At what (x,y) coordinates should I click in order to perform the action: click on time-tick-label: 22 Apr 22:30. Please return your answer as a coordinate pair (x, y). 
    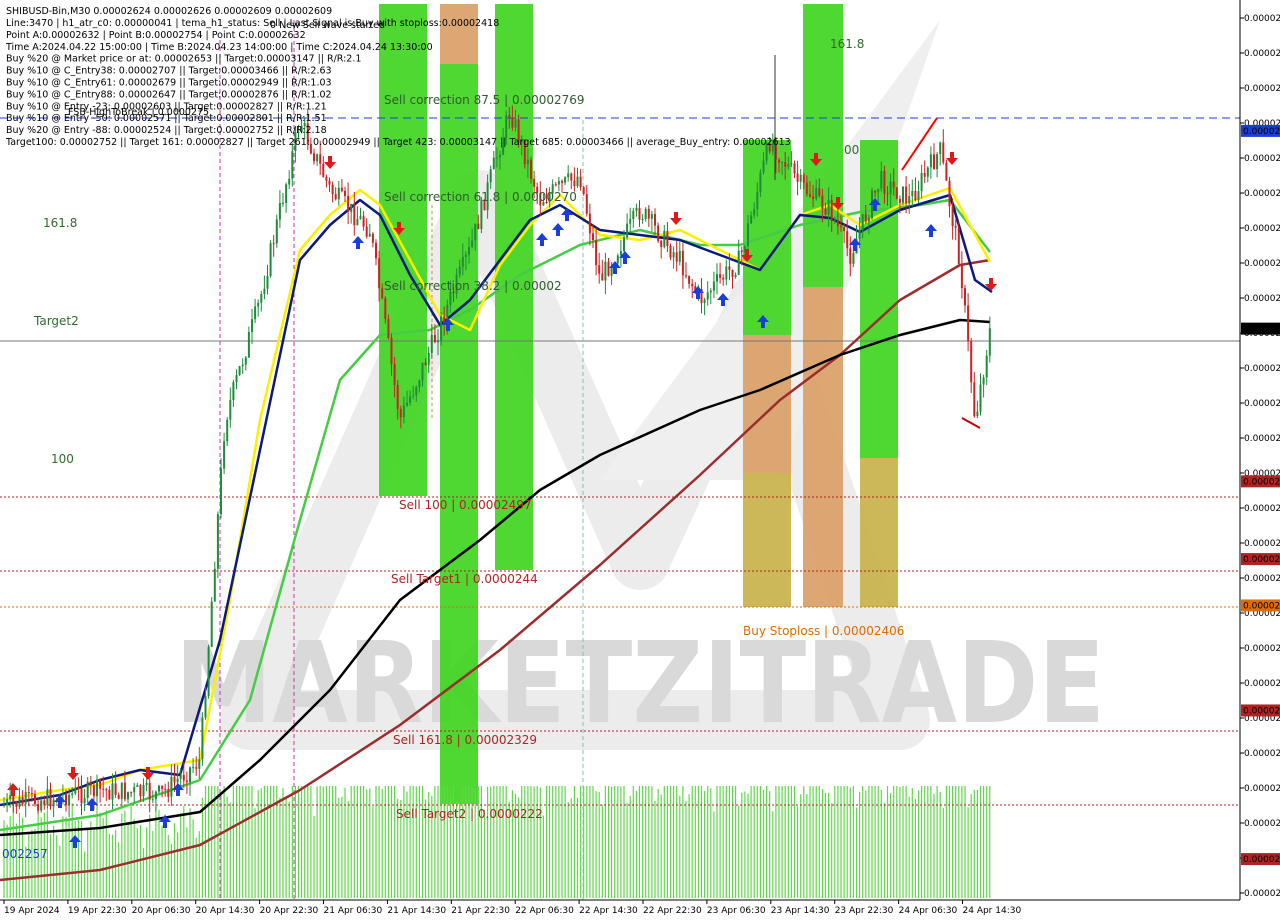
    Looking at the image, I should click on (672, 911).